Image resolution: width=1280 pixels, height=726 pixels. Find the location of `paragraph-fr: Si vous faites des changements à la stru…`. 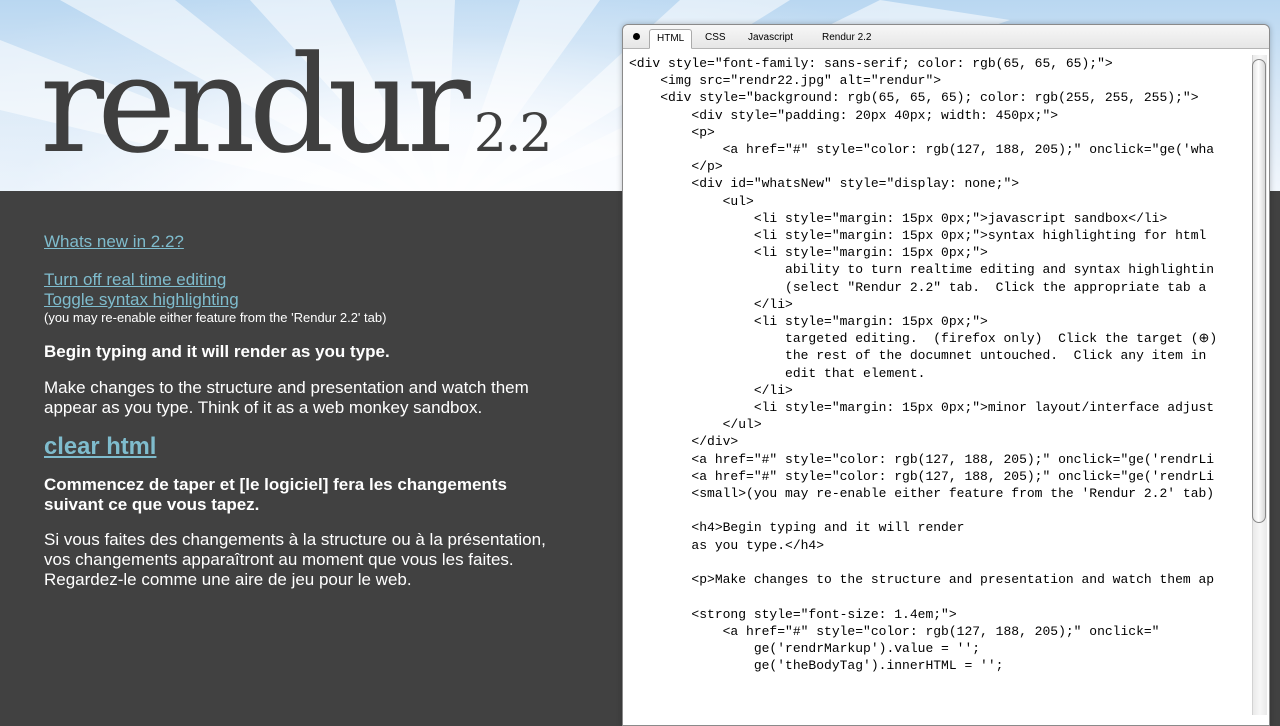

paragraph-fr: Si vous faites des changements à la stru… is located at coordinates (295, 559).